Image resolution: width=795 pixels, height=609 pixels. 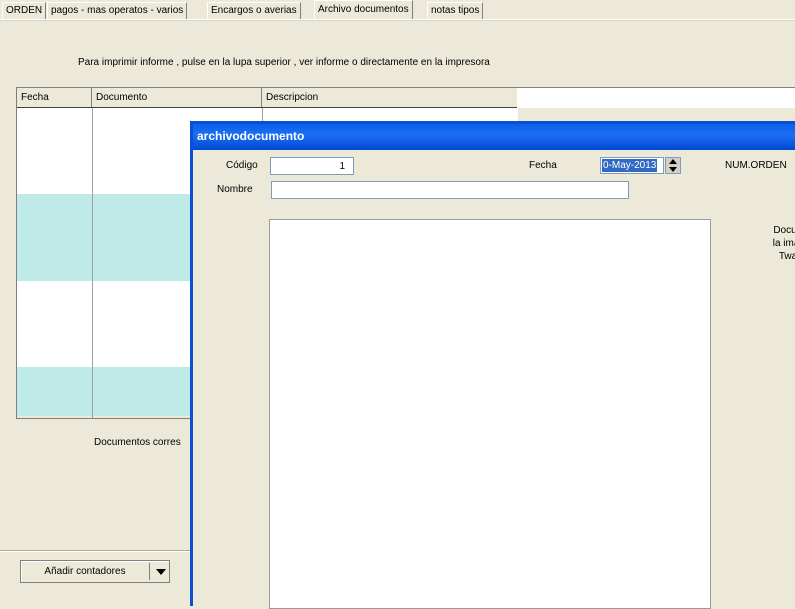 I want to click on codigo-input, so click(x=312, y=166).